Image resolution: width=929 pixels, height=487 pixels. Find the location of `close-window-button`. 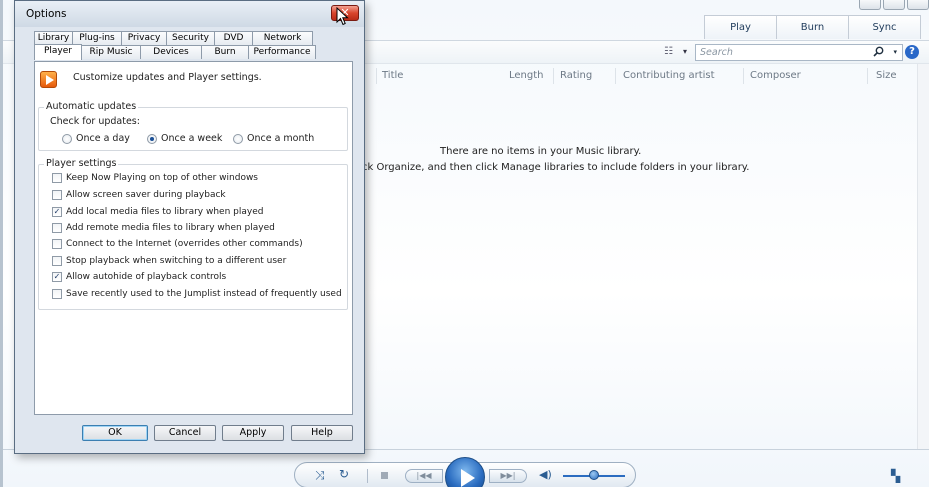

close-window-button is located at coordinates (918, 5).